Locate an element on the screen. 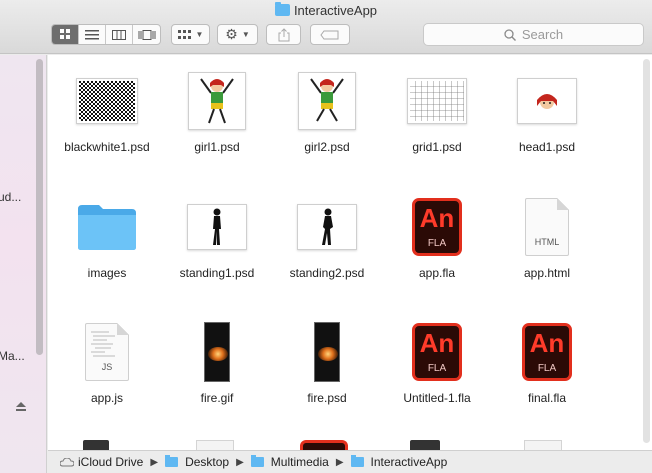 The image size is (652, 473). file-item-fire-gif: fire.gif is located at coordinates (217, 374).